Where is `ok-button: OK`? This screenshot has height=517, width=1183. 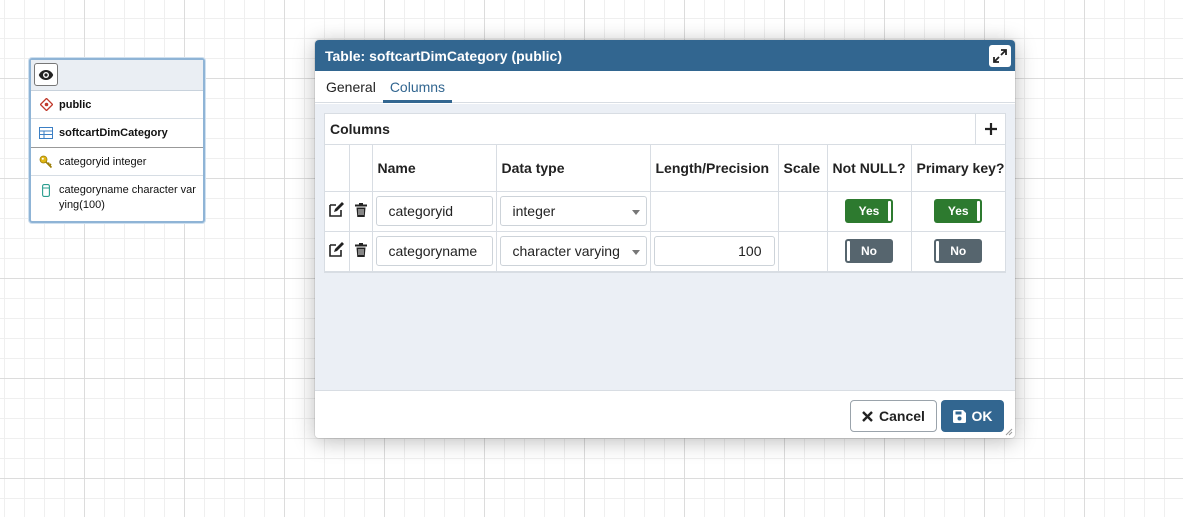 ok-button: OK is located at coordinates (972, 416).